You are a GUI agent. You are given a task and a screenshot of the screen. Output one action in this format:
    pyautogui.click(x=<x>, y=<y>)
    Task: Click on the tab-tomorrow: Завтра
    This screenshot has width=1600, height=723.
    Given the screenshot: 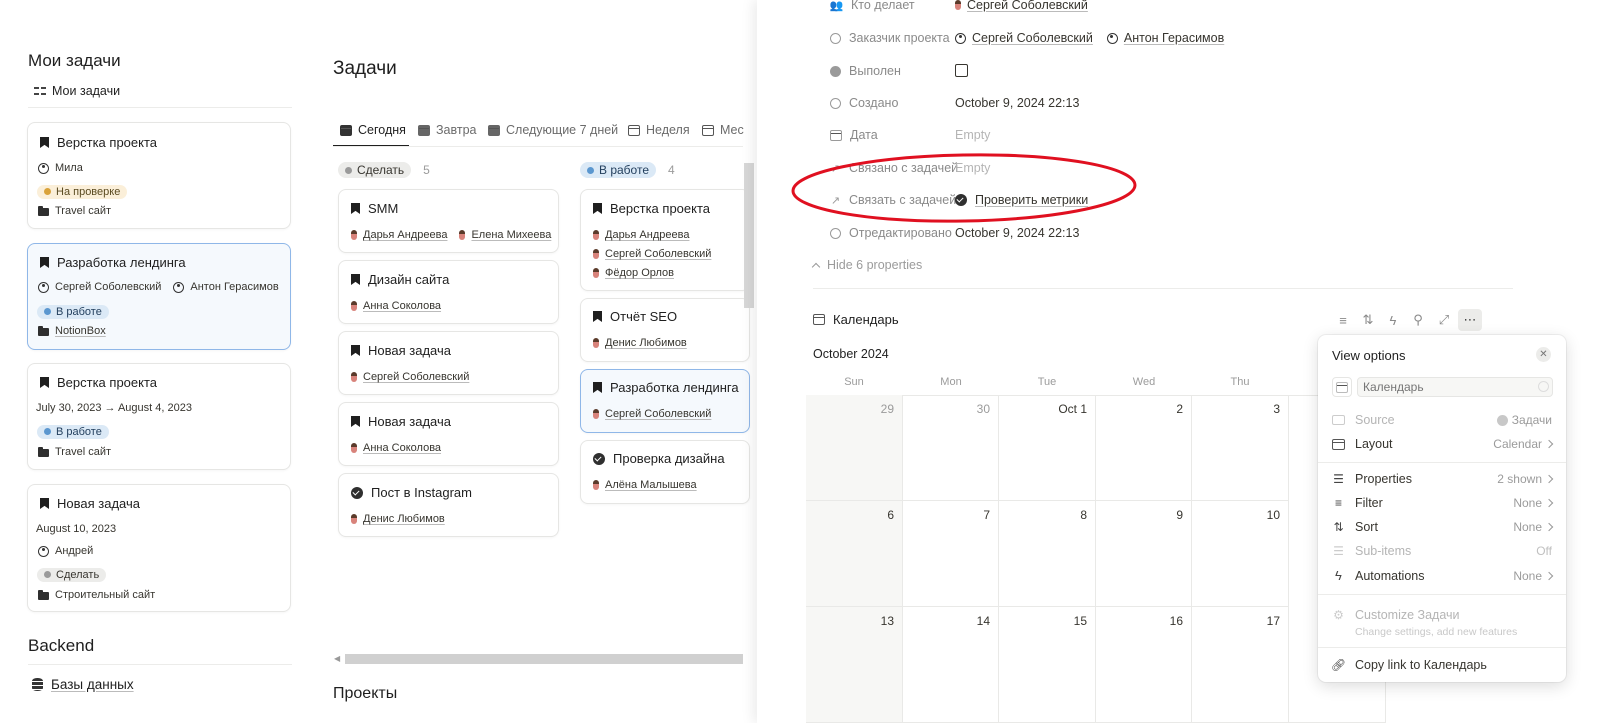 What is the action you would take?
    pyautogui.click(x=447, y=130)
    